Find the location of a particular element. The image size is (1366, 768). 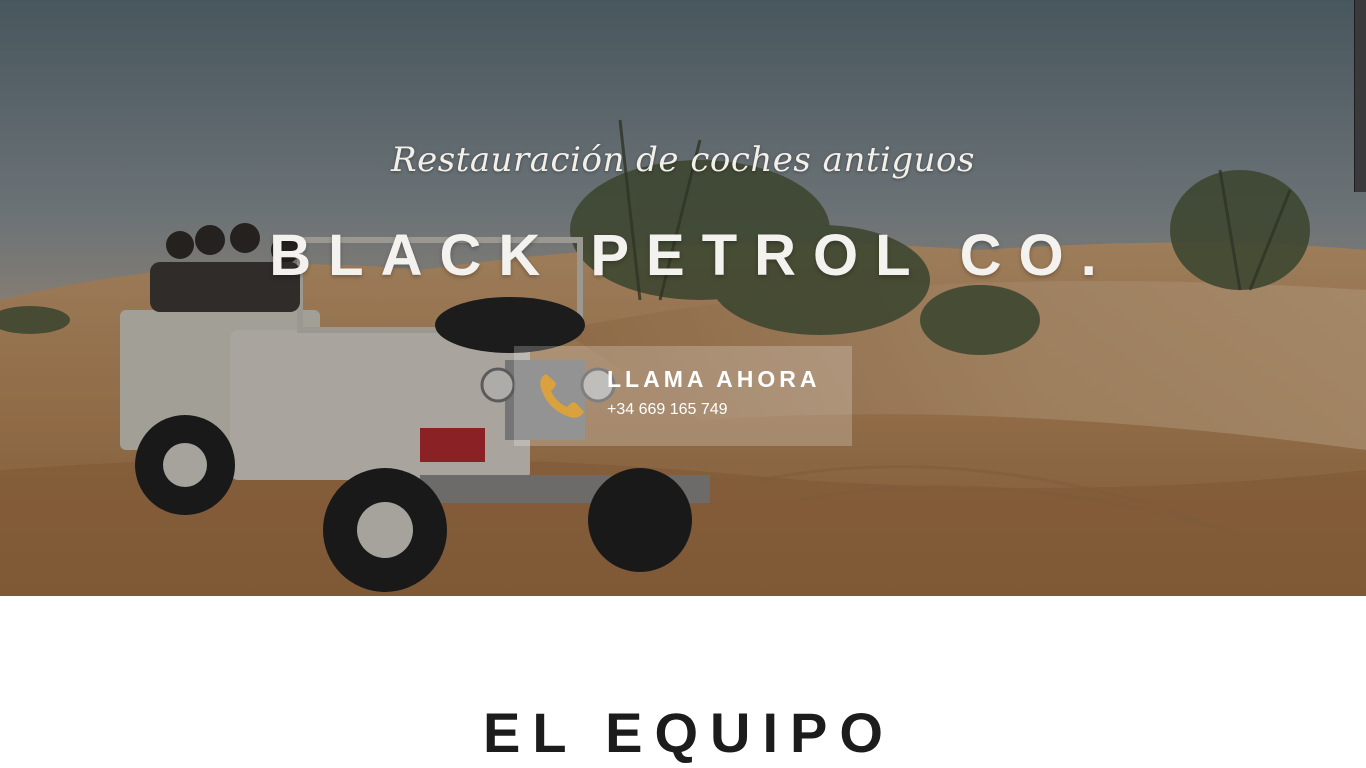

call-now-button: LLAMA AHORA +34 669 165 749 is located at coordinates (683, 396).